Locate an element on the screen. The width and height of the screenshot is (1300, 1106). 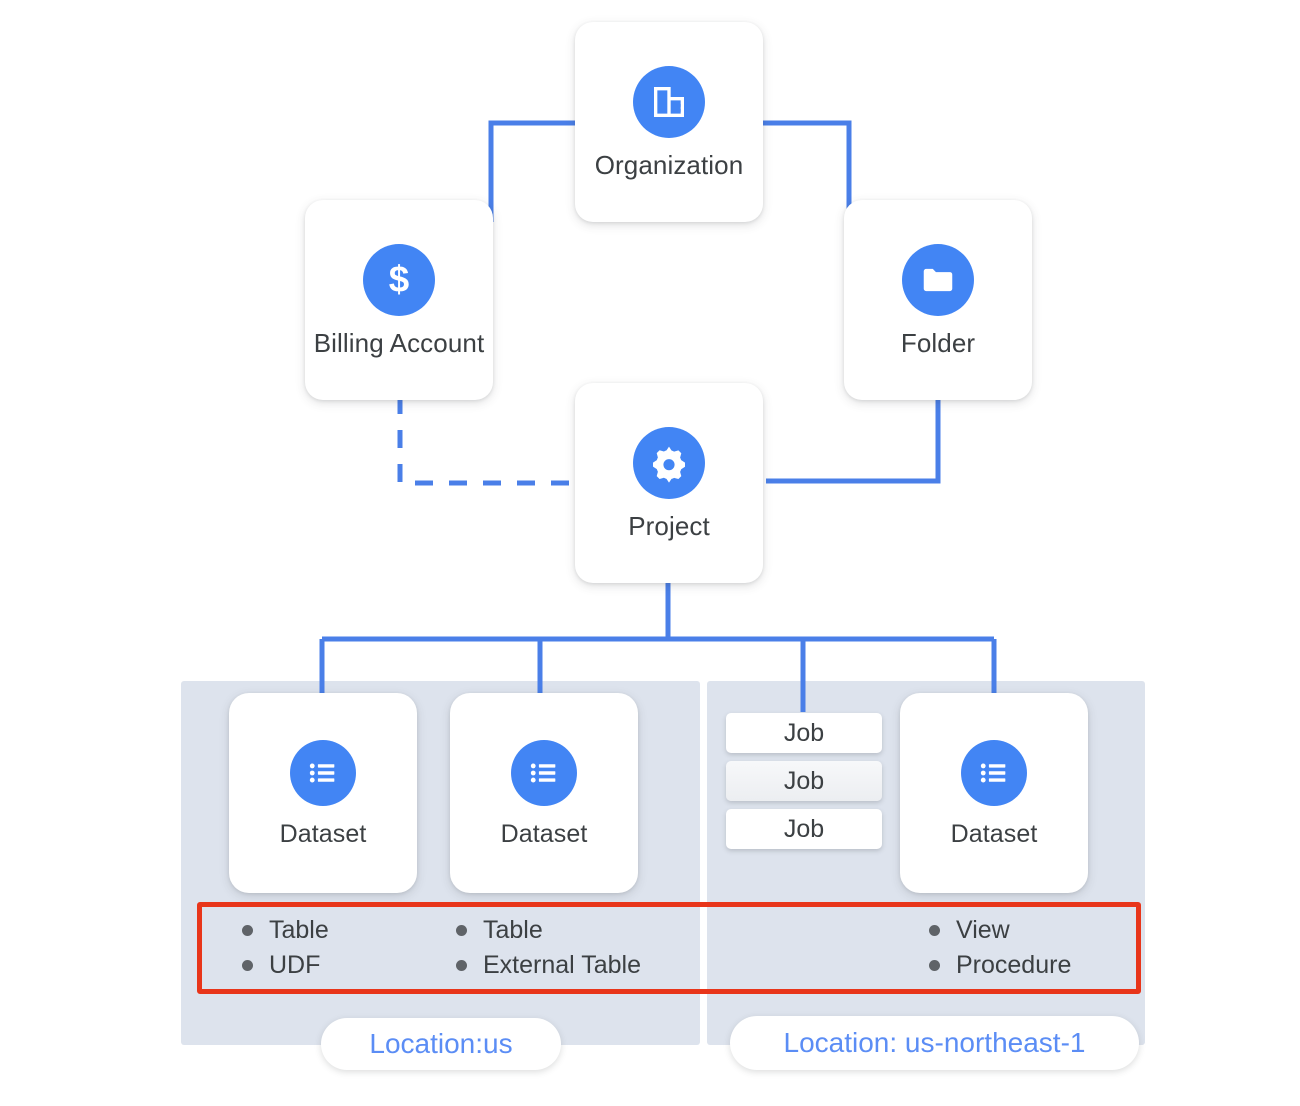
folder-icon is located at coordinates (938, 280).